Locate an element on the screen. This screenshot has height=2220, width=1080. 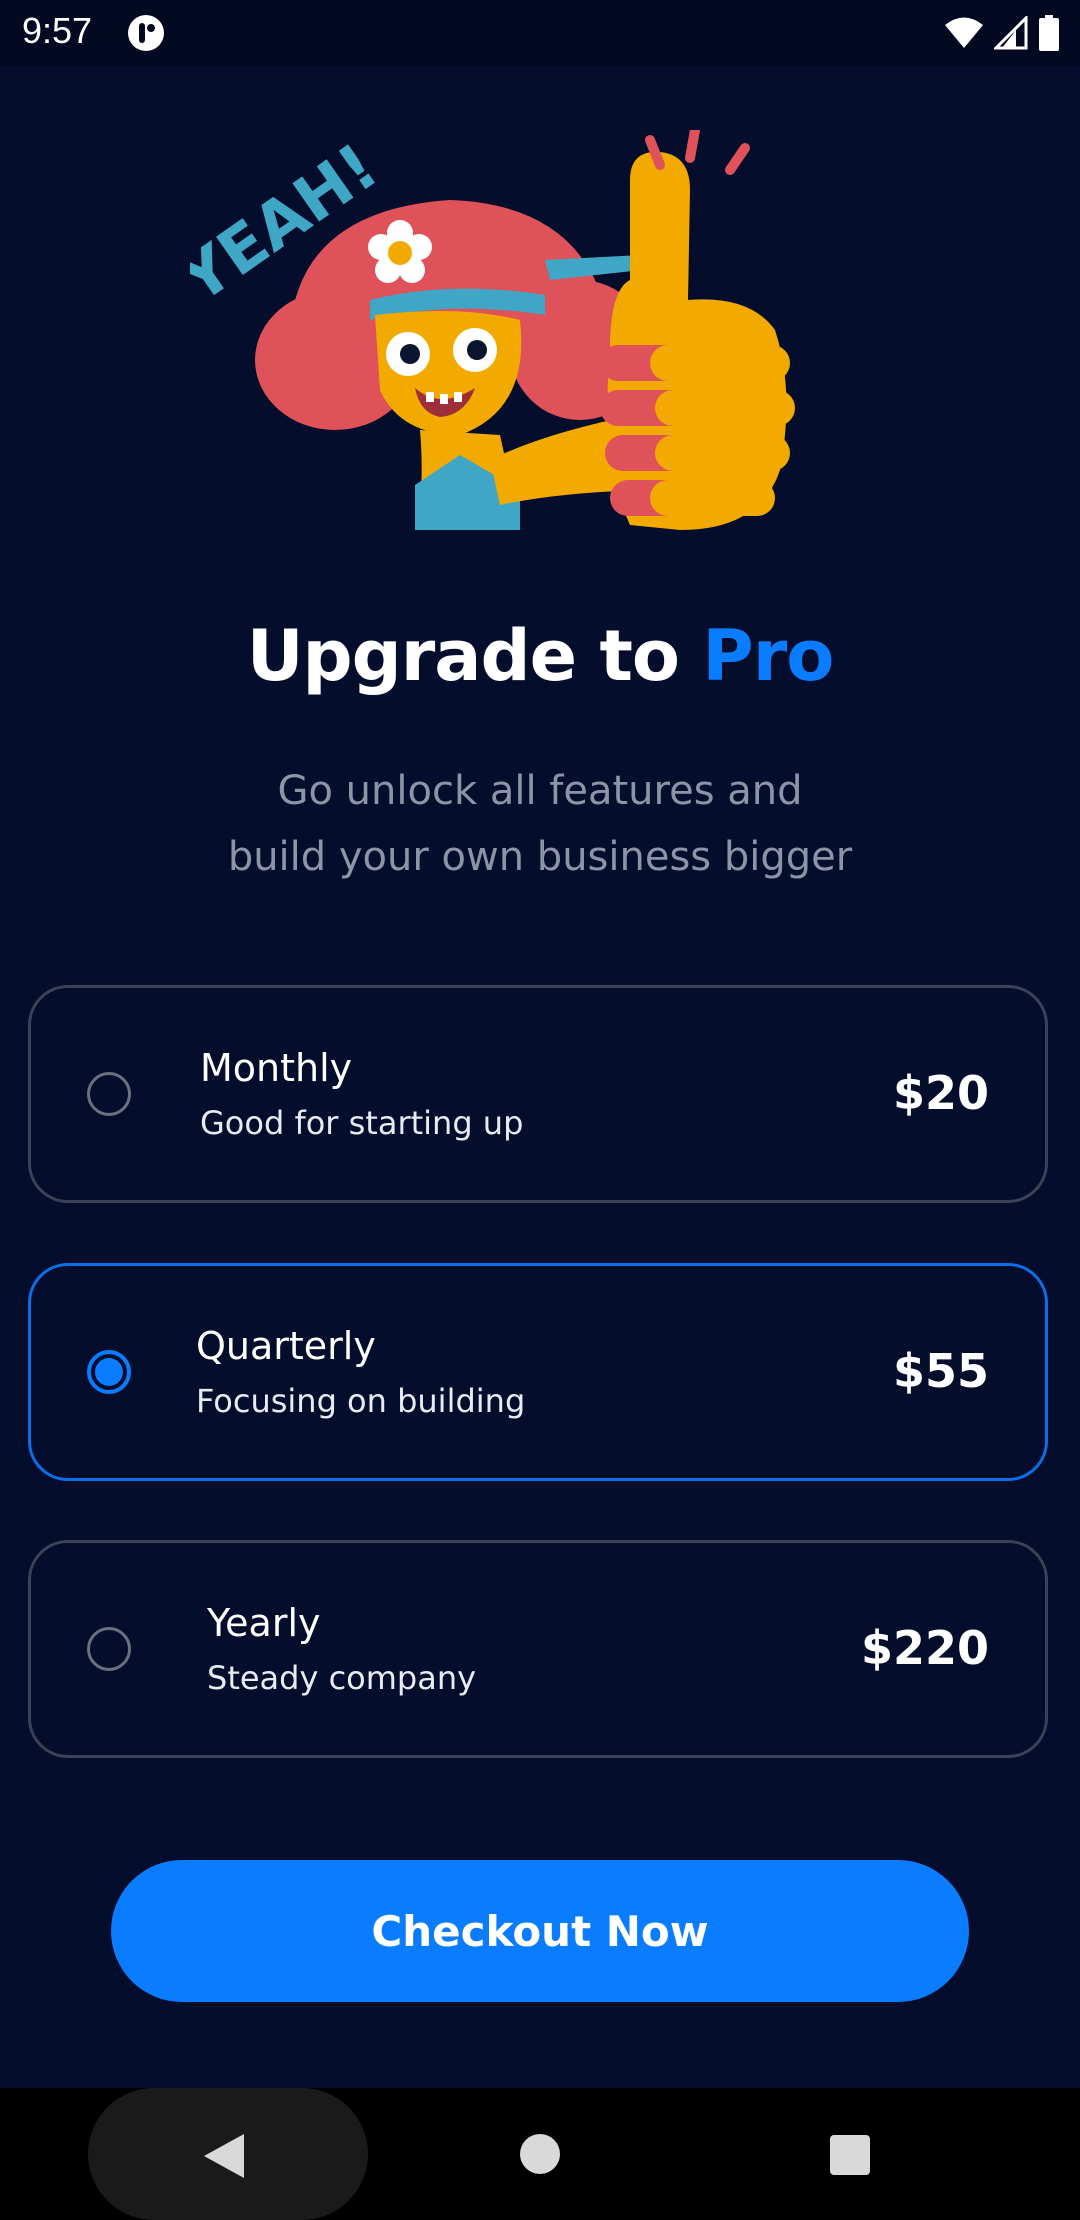
wifi-icon is located at coordinates (964, 32).